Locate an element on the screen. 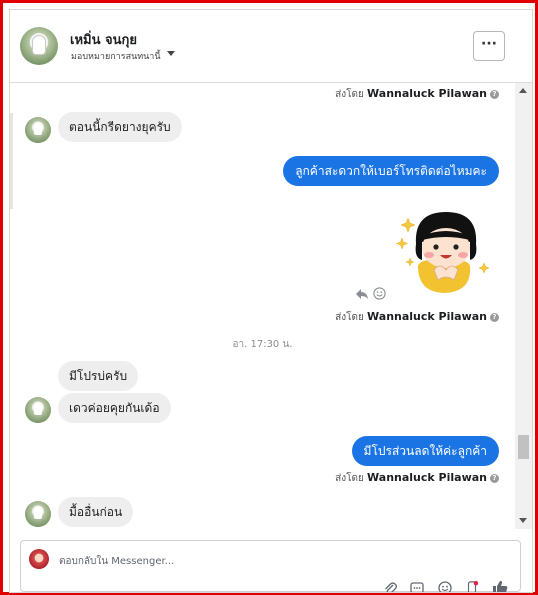  contact-avatar is located at coordinates (39, 46).